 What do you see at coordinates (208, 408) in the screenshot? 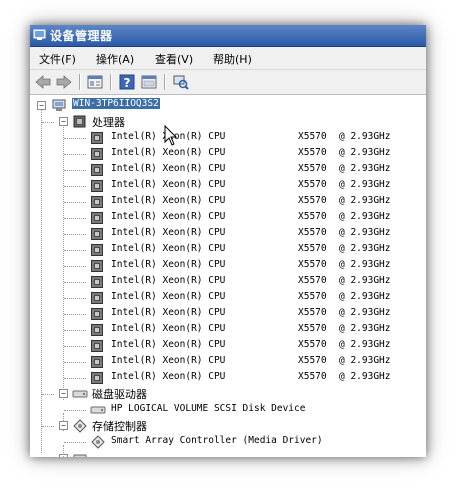
I see `device-label: HP LOGICAL VOLUME SCSI Disk Device` at bounding box center [208, 408].